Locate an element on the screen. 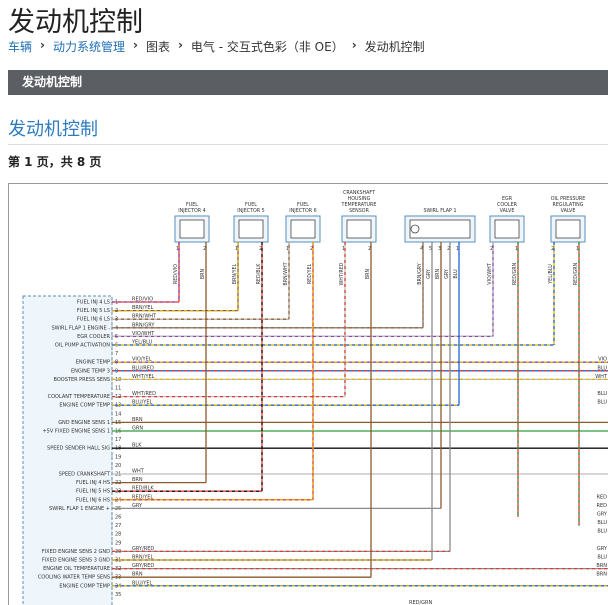  component-label: SWIRL FLAP 1 is located at coordinates (439, 211).